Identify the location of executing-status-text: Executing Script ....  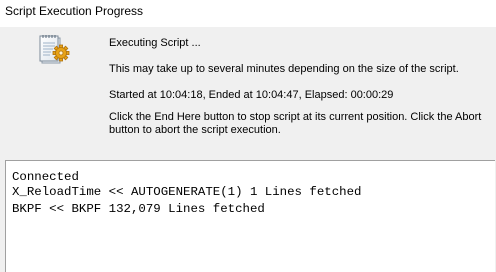
(155, 43).